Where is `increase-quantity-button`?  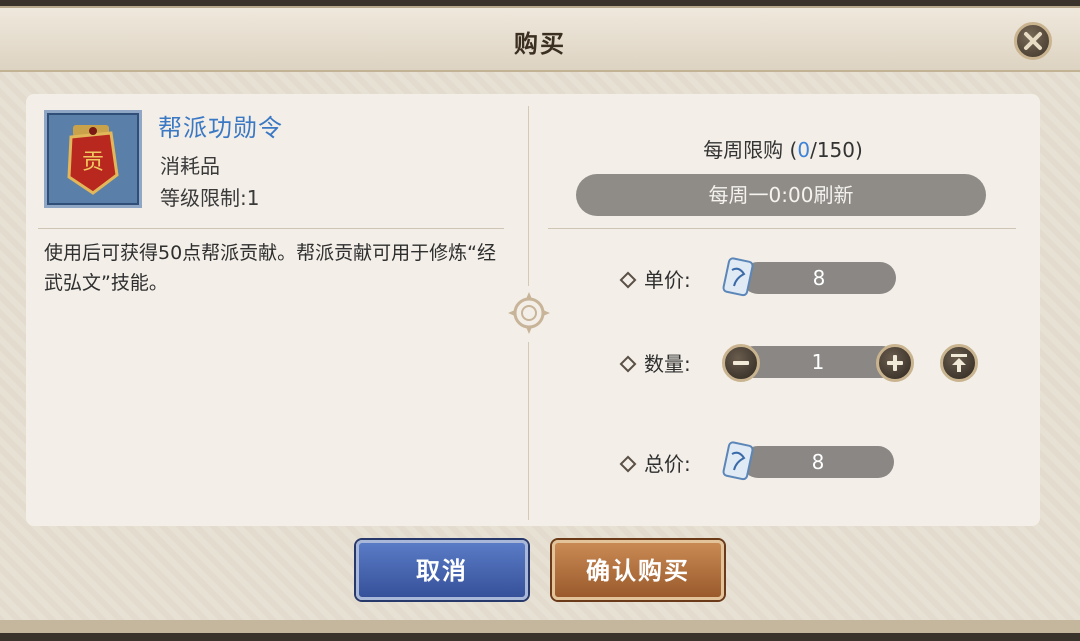 increase-quantity-button is located at coordinates (895, 363).